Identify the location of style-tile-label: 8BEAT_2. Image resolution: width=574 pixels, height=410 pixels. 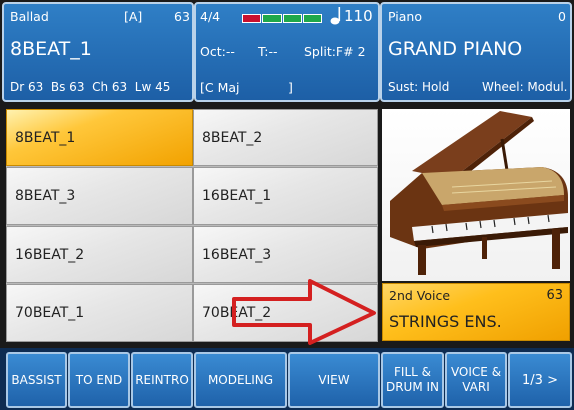
(232, 137).